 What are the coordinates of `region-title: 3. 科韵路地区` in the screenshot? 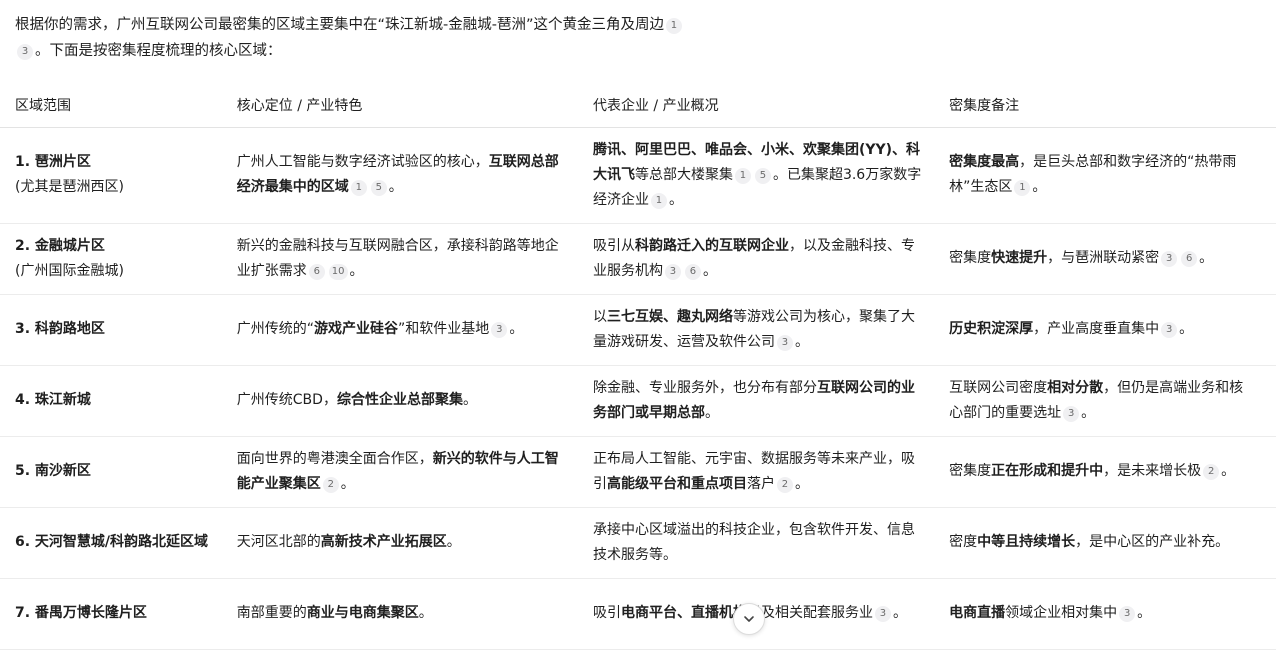 It's located at (60, 329).